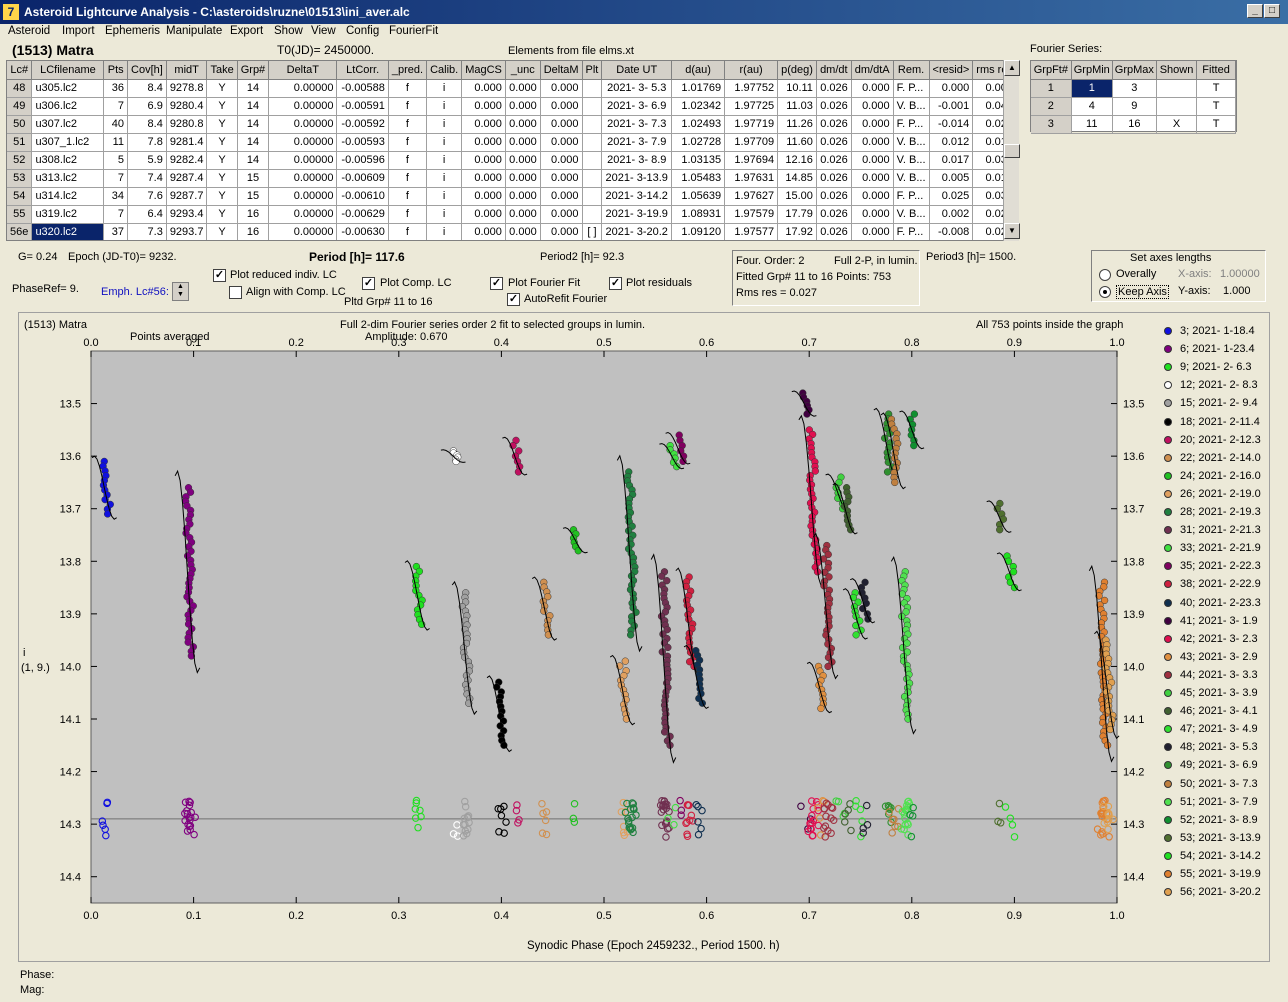 The image size is (1288, 1002). I want to click on table-cell: 9293.7, so click(187, 231).